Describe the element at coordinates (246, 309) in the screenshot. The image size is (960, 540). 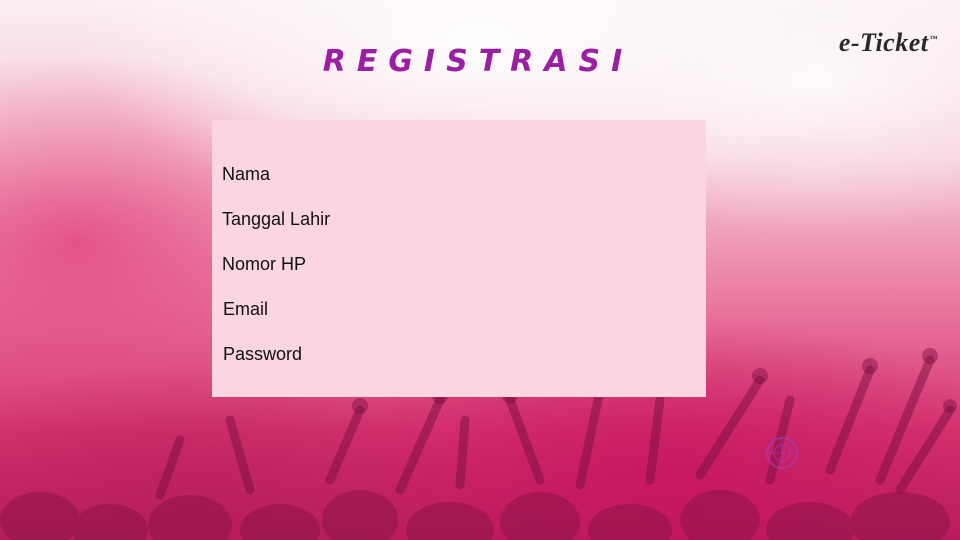
I see `field-label-email: Email` at that location.